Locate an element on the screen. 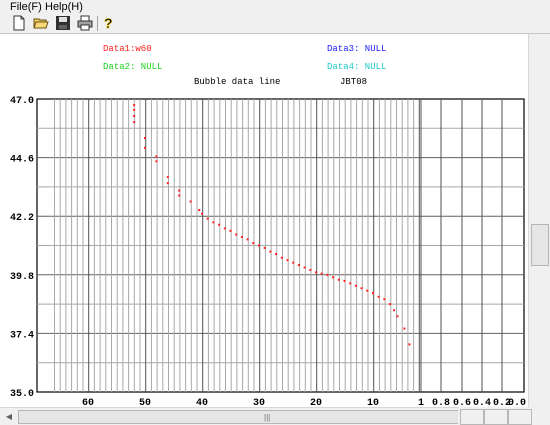 Image resolution: width=550 pixels, height=425 pixels. x-tick-label: 40 is located at coordinates (202, 402).